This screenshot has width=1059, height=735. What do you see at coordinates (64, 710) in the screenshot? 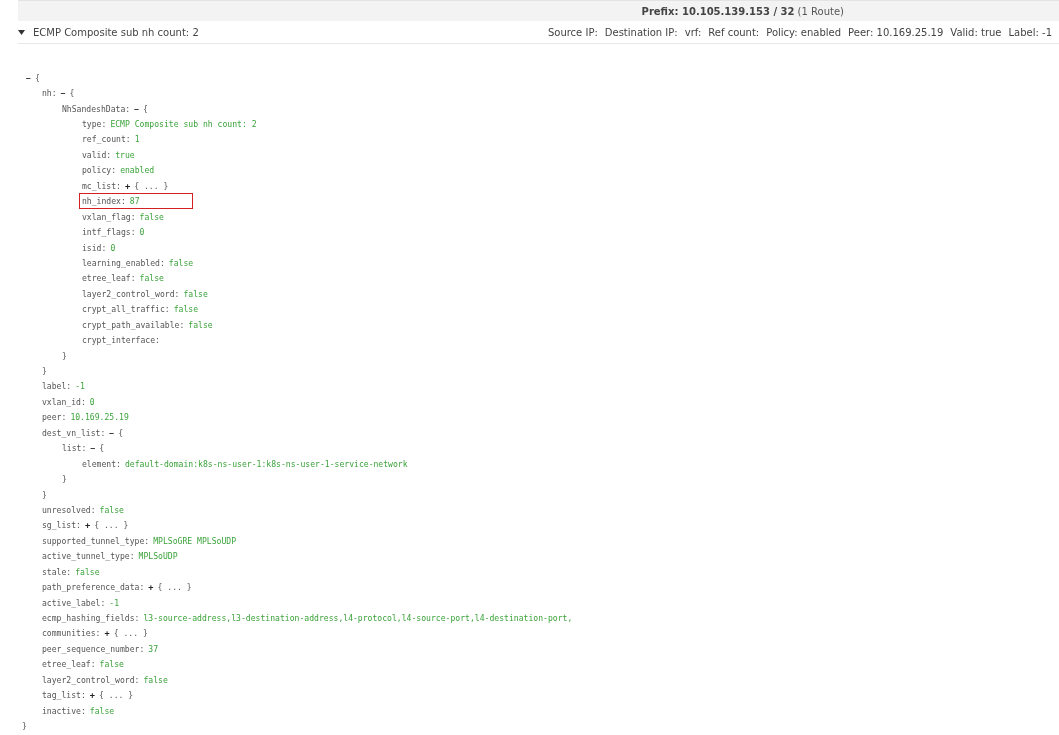
I see `json-key: inactive:` at bounding box center [64, 710].